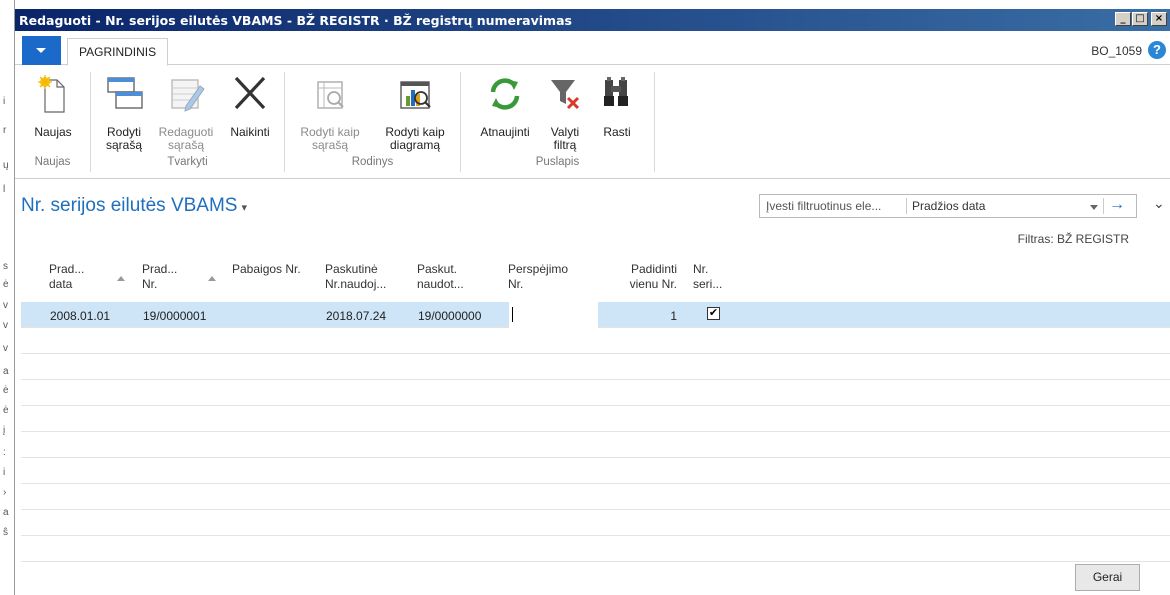  Describe the element at coordinates (553, 315) in the screenshot. I see `warning-no-input` at that location.